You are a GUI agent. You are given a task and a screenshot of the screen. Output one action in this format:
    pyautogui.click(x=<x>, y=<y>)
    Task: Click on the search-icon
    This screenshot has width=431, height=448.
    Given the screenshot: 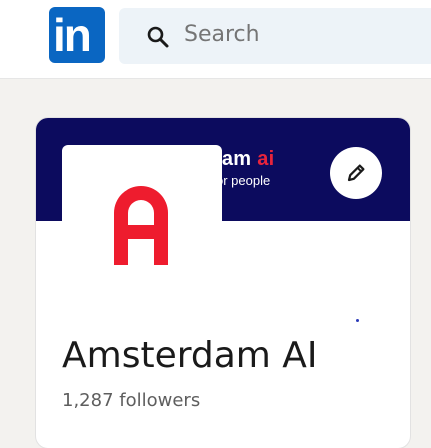 What is the action you would take?
    pyautogui.click(x=158, y=37)
    